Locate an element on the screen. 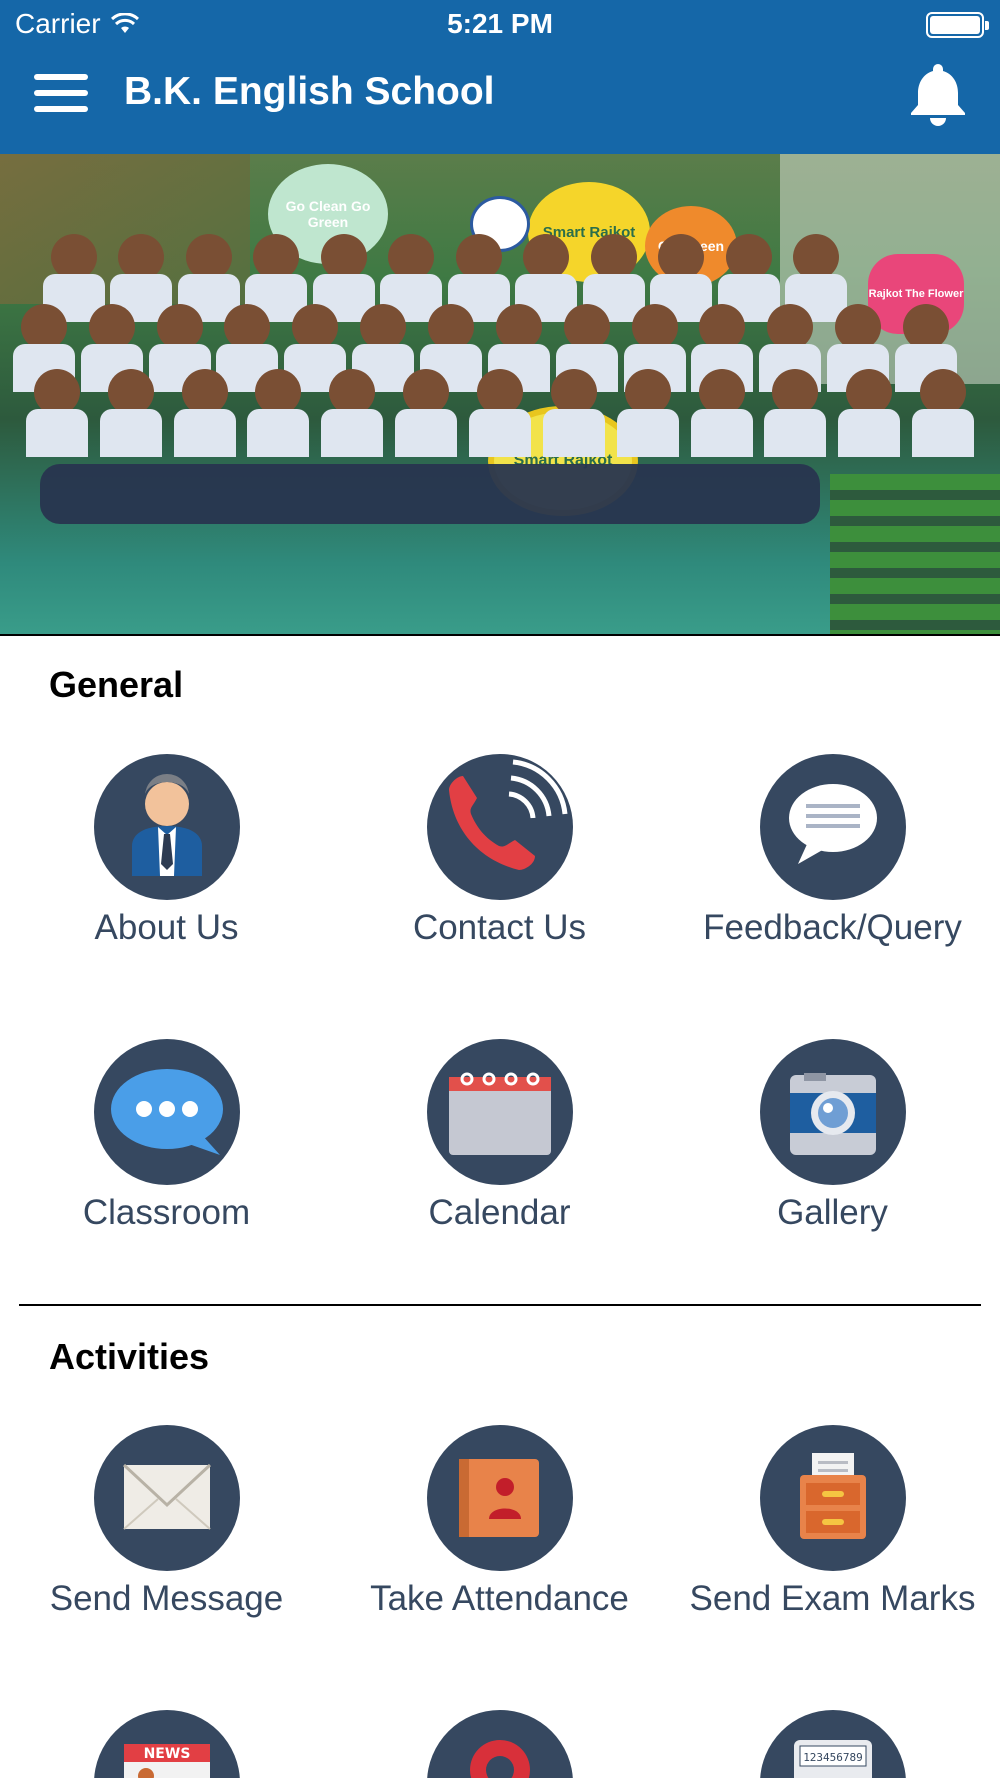 This screenshot has width=1000, height=1778. banner-bench is located at coordinates (915, 554).